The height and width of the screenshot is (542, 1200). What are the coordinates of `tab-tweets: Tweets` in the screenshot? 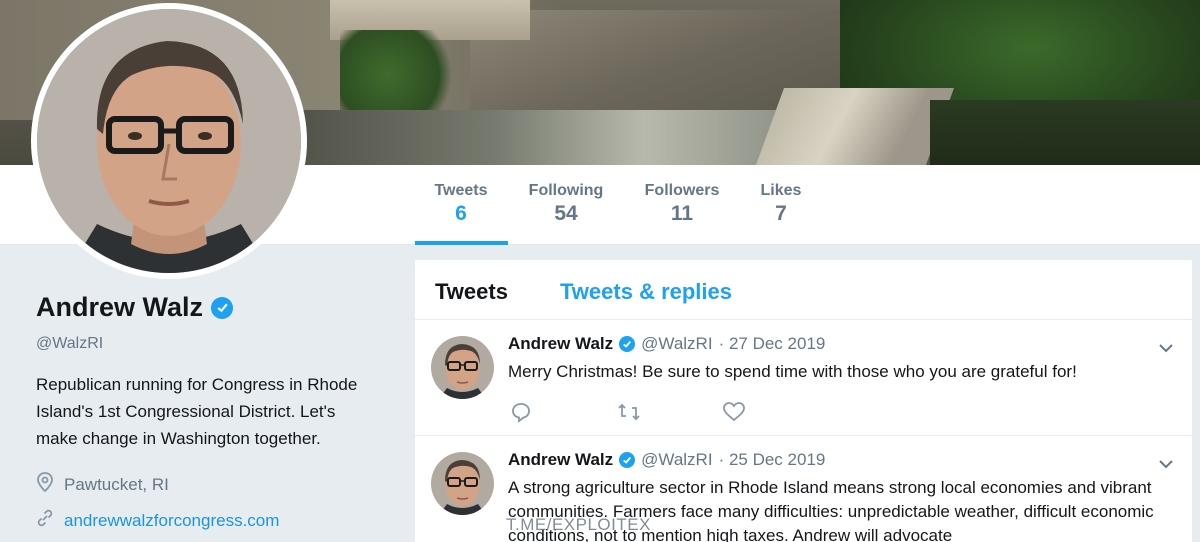 It's located at (471, 292).